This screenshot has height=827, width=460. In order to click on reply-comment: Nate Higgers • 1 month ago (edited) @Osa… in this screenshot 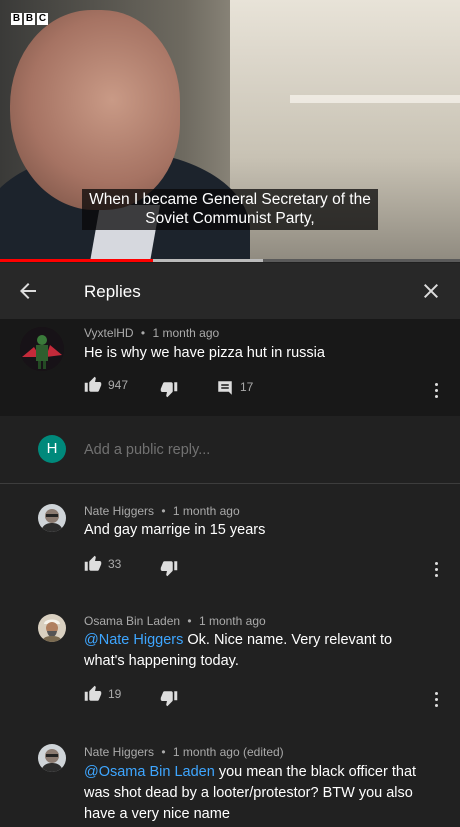, I will do `click(230, 775)`.